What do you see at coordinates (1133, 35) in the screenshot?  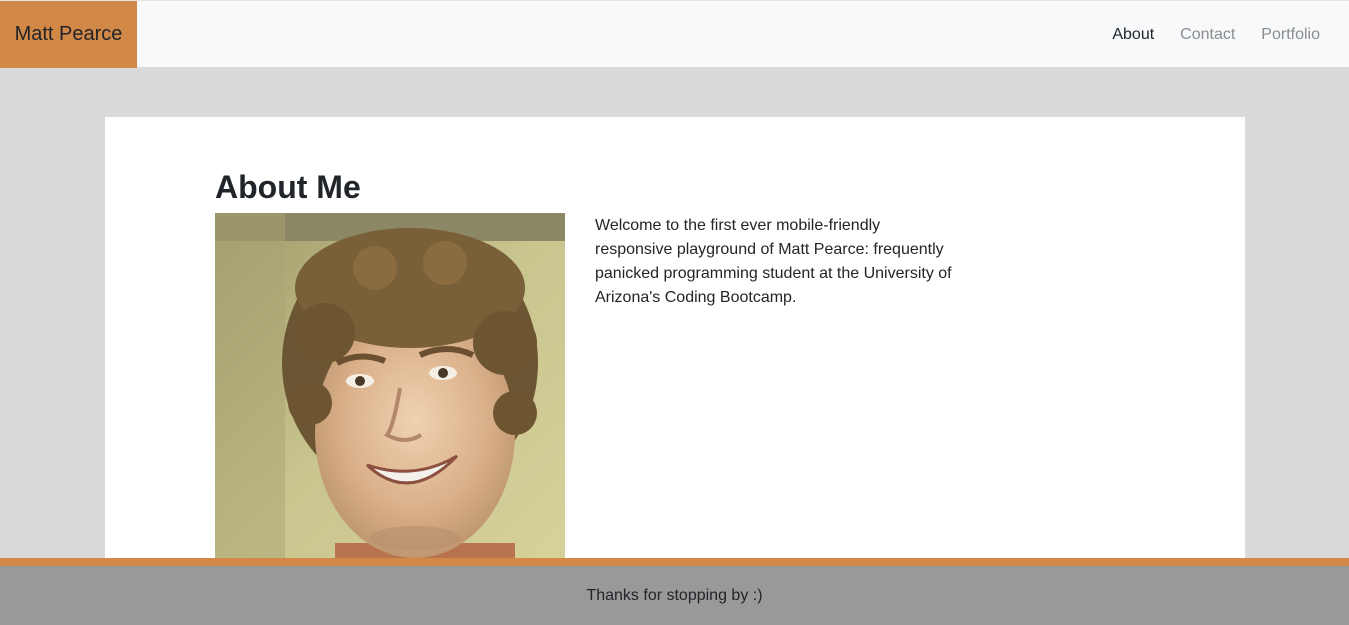 I see `nav-link-about: About` at bounding box center [1133, 35].